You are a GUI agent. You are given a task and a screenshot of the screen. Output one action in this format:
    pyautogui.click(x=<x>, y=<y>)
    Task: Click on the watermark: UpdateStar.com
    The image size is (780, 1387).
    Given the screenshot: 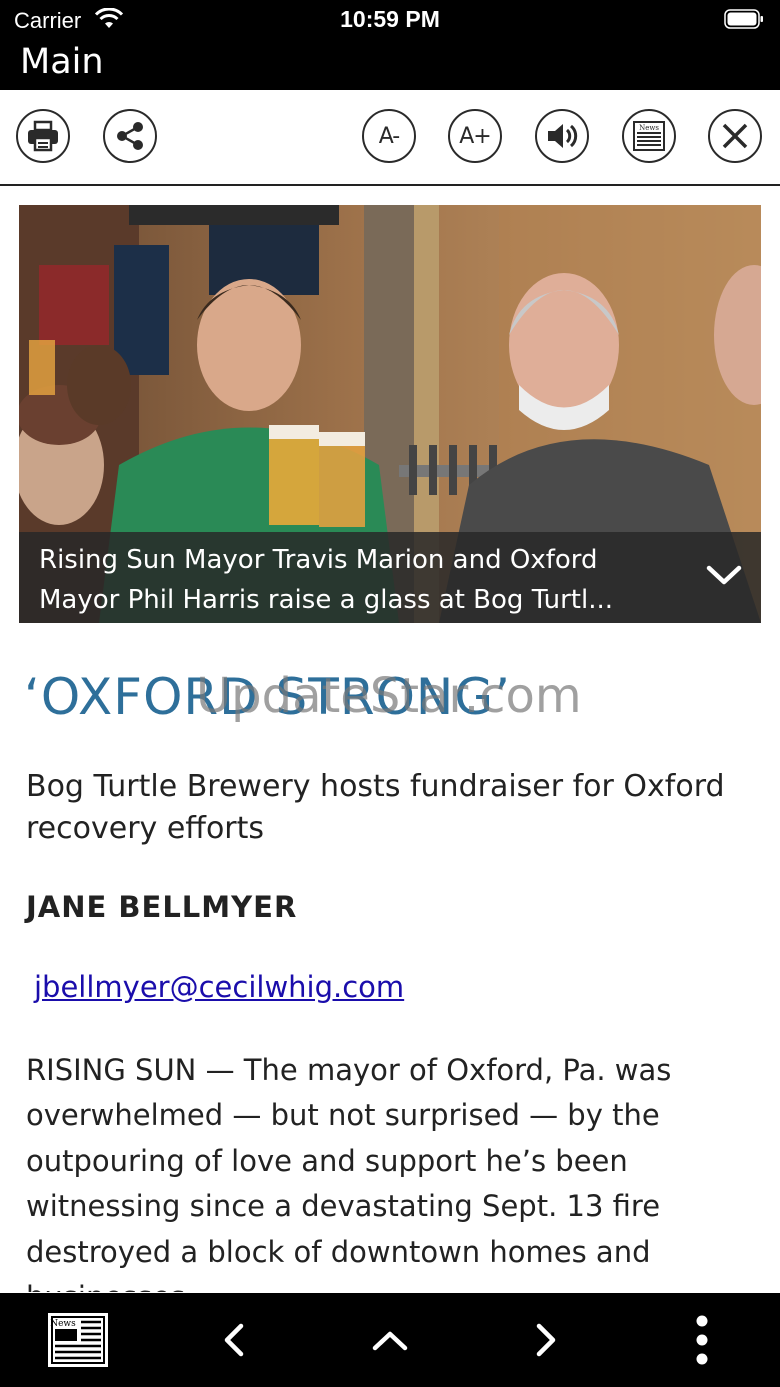 What is the action you would take?
    pyautogui.click(x=389, y=696)
    